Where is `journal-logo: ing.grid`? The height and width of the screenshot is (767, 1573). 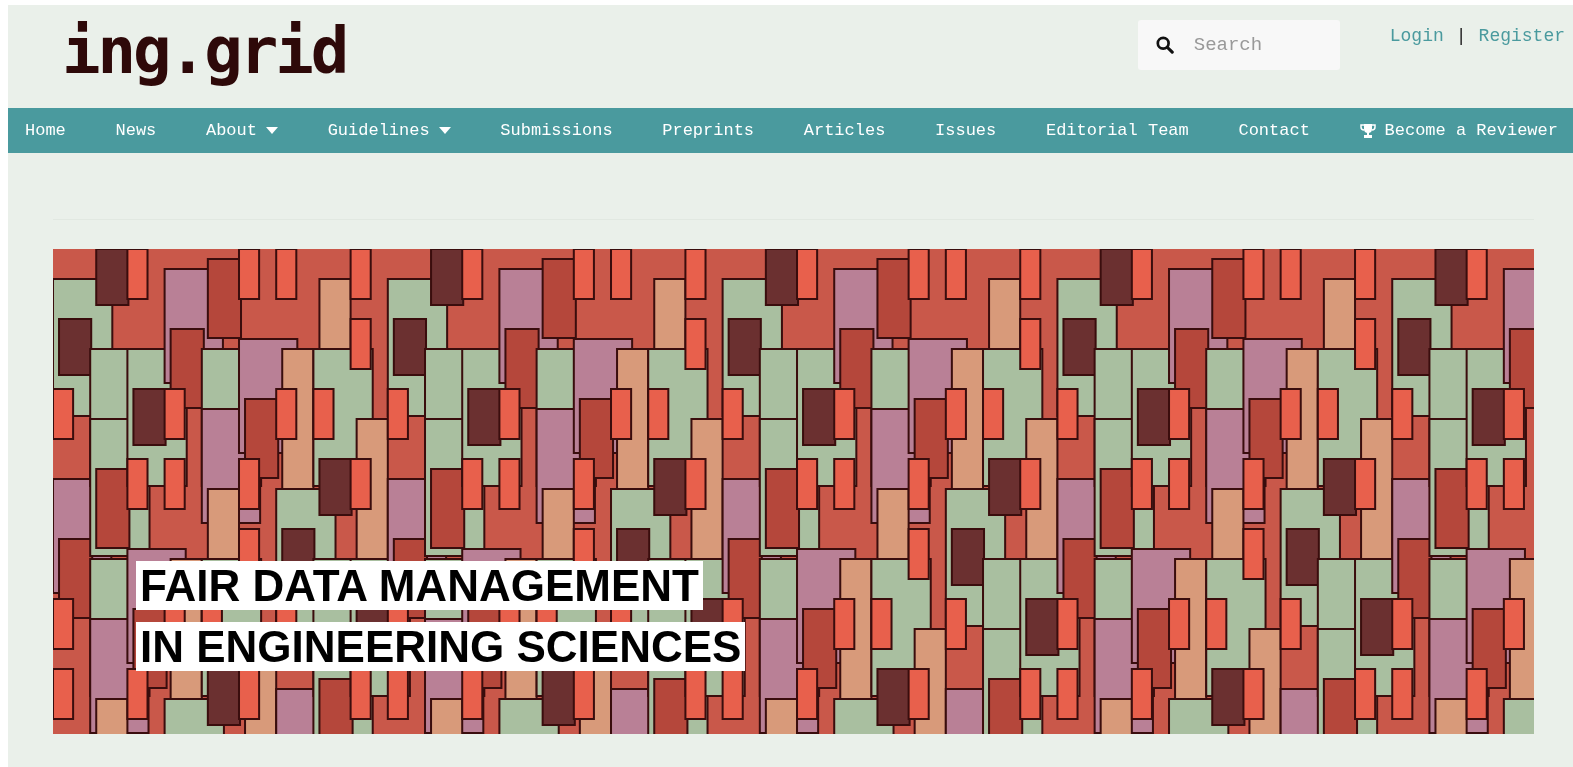
journal-logo: ing.grid is located at coordinates (204, 51).